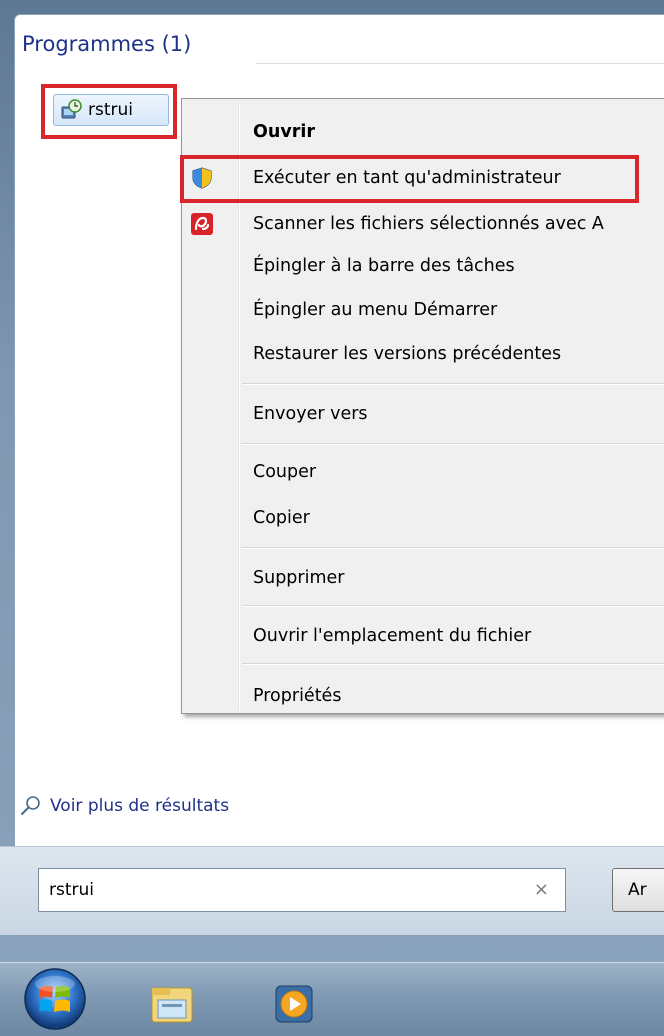 This screenshot has height=1036, width=664. I want to click on more-results-label: Voir plus de résultats, so click(140, 806).